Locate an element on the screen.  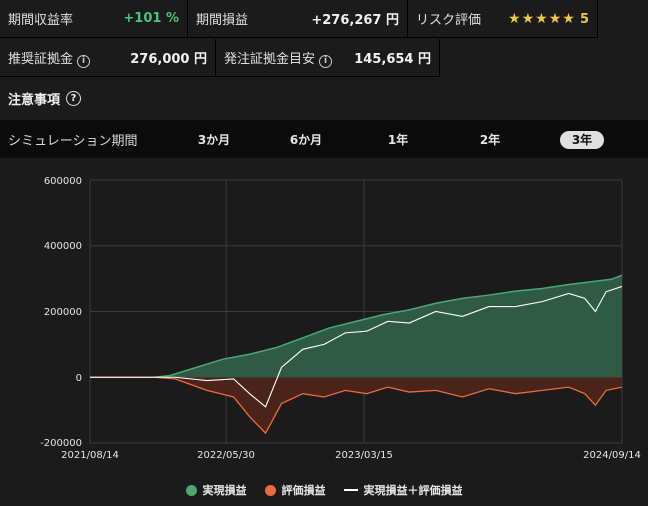
return-cell: 期間収益率 +101 % is located at coordinates (94, 19).